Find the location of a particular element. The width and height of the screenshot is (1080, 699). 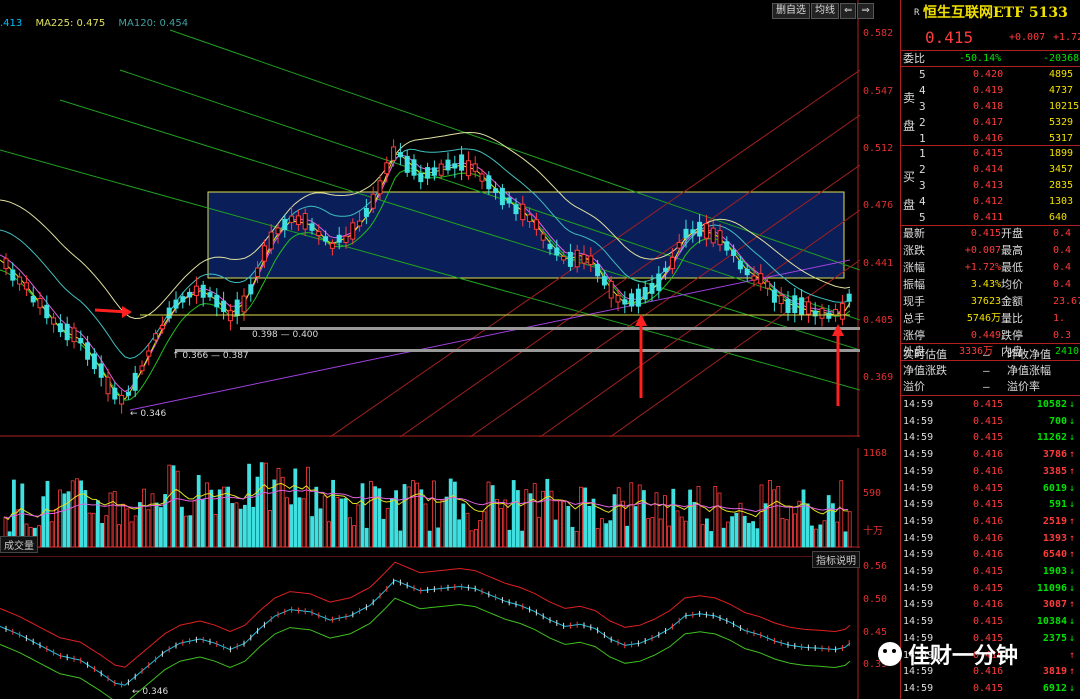

stat-row: 涨停 0.449 跌停 0.3 is located at coordinates (987, 335).